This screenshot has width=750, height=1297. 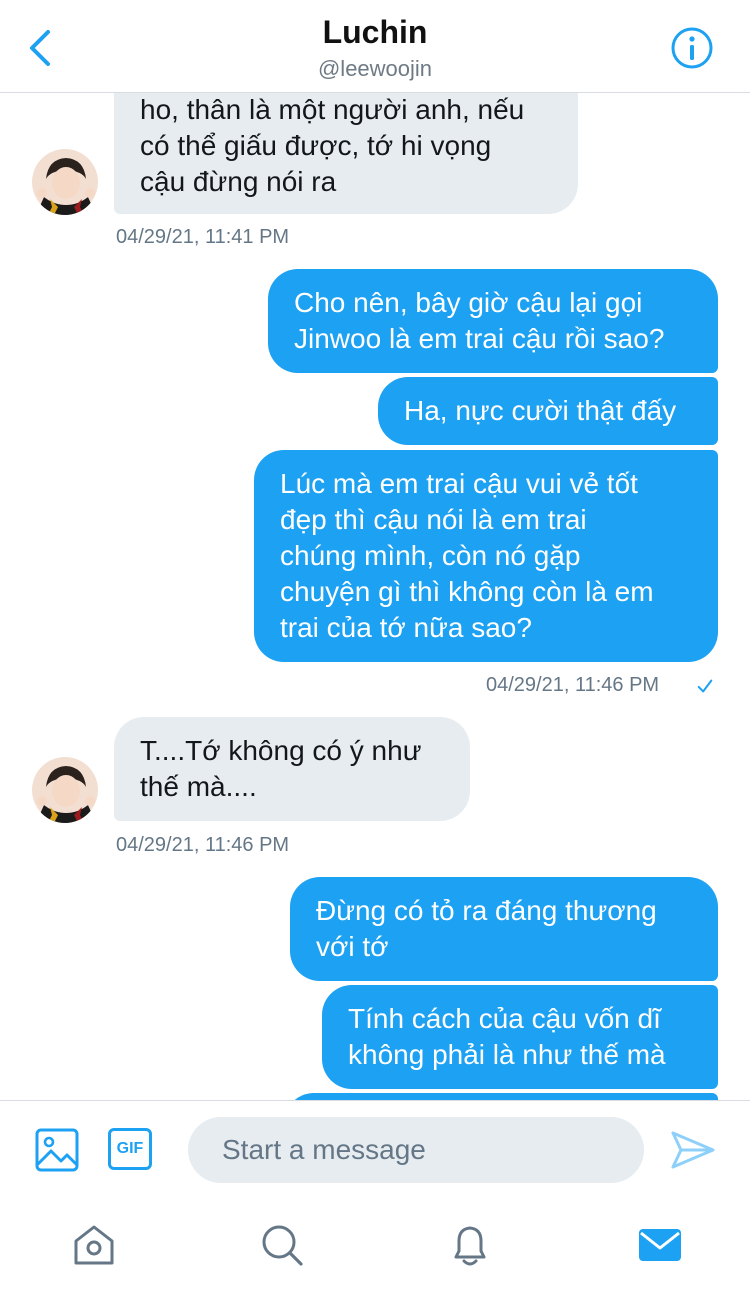 What do you see at coordinates (375, 68) in the screenshot?
I see `conversation-handle: @leewoojin` at bounding box center [375, 68].